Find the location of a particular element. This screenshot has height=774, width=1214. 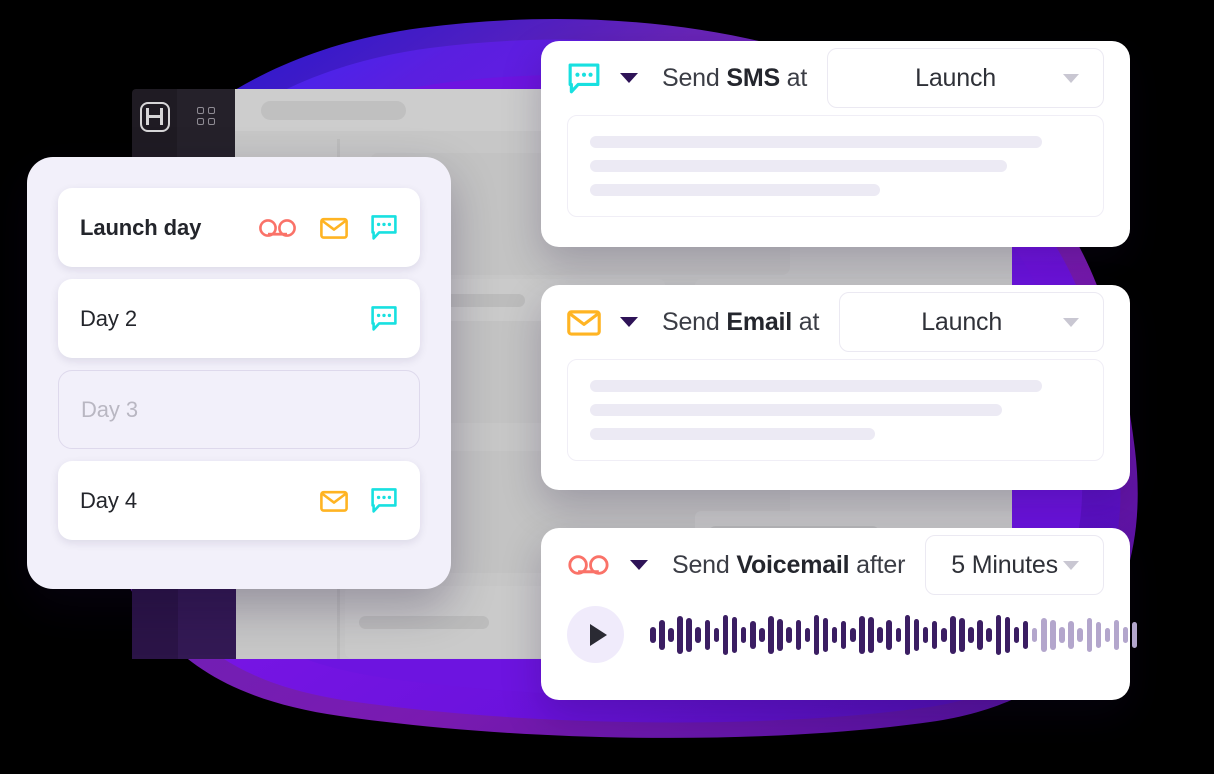

list-item: Launch day is located at coordinates (239, 227).